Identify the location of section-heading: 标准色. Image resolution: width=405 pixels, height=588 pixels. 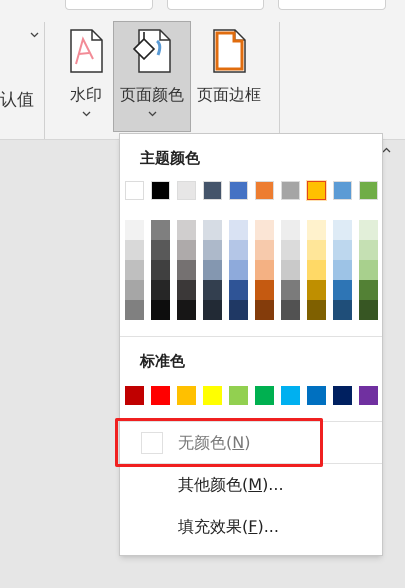
(162, 361).